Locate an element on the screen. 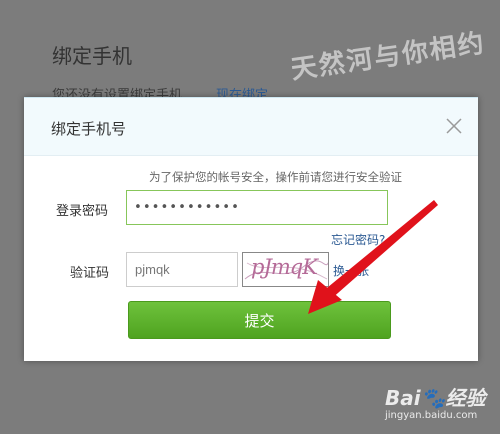 The image size is (500, 434). security-hint: 为了保护您的帐号安全，操作前请您进行安全验证 is located at coordinates (275, 177).